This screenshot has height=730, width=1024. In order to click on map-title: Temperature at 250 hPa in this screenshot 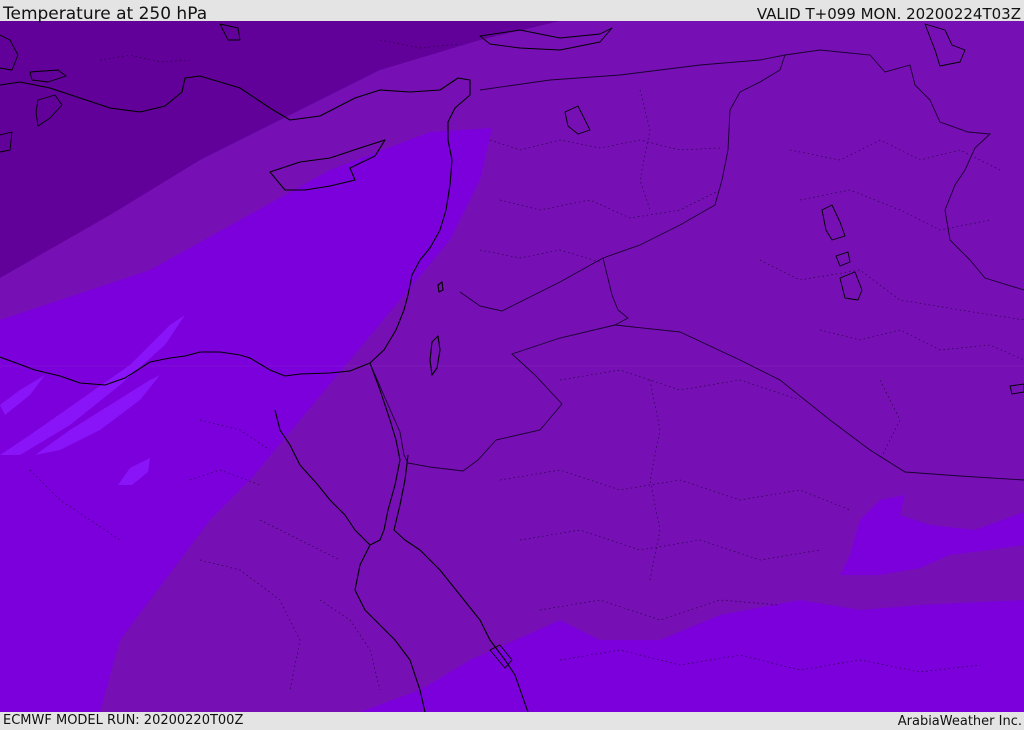, I will do `click(105, 14)`.